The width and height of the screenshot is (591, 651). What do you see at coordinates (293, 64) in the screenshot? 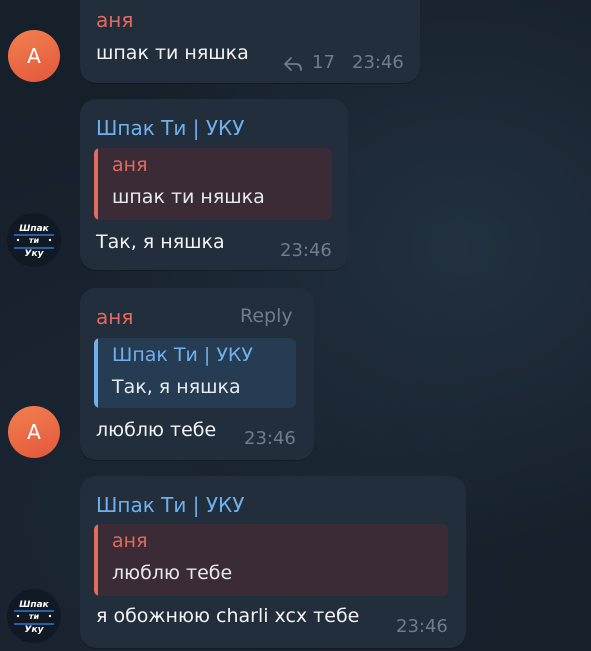
I see `reply-arrow-icon` at bounding box center [293, 64].